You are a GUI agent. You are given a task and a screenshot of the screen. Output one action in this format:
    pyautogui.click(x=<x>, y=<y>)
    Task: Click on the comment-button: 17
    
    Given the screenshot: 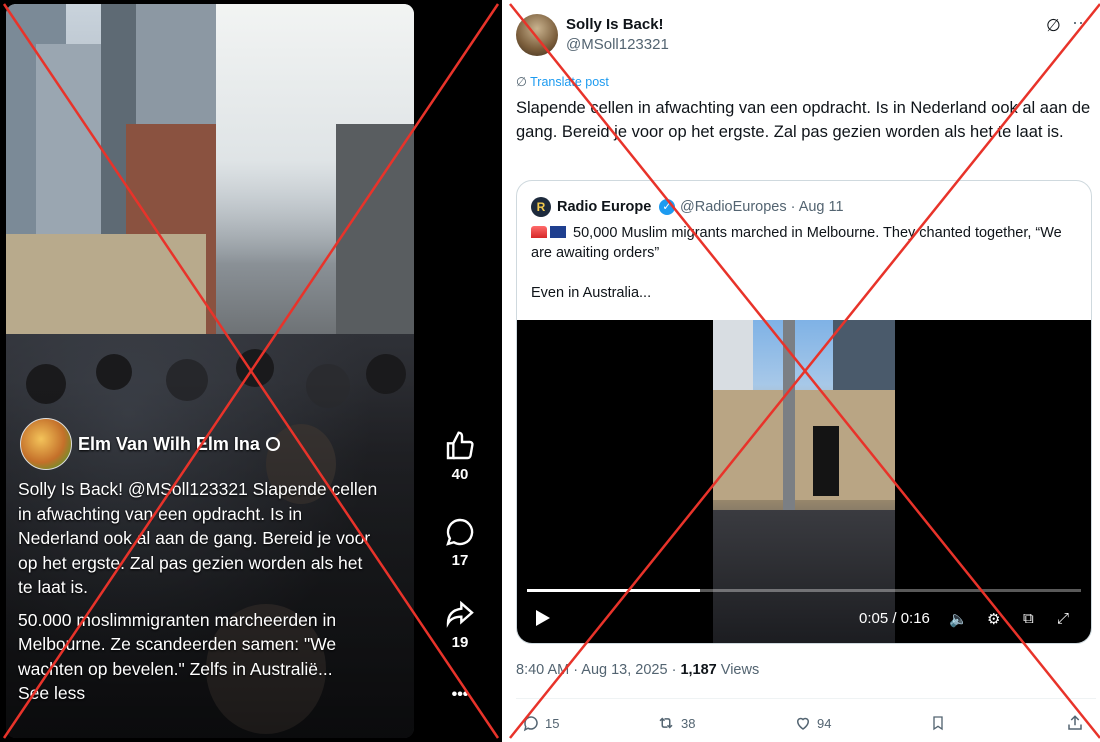 What is the action you would take?
    pyautogui.click(x=460, y=542)
    